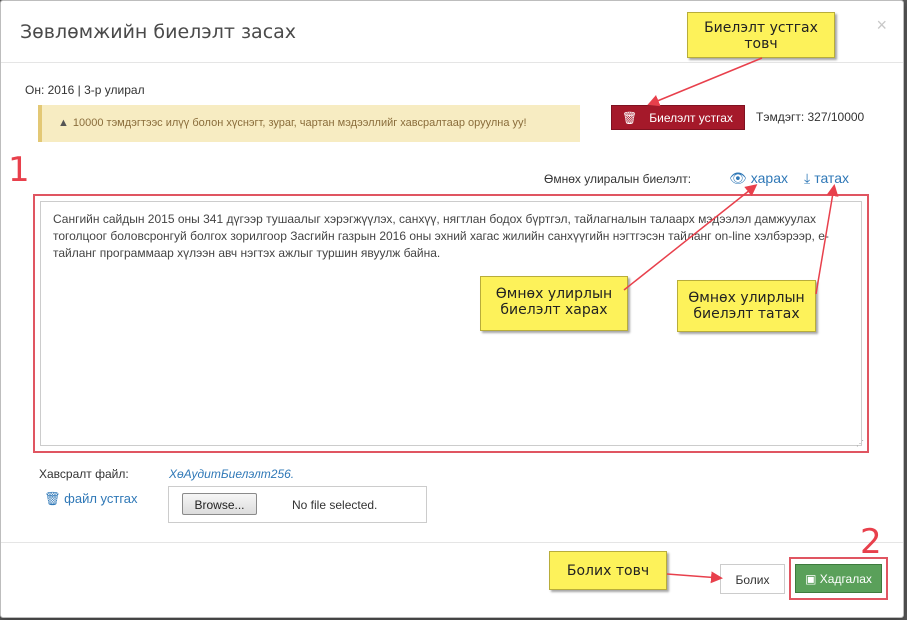 This screenshot has width=907, height=620. What do you see at coordinates (84, 474) in the screenshot?
I see `attachment-label: Хавсралт файл:` at bounding box center [84, 474].